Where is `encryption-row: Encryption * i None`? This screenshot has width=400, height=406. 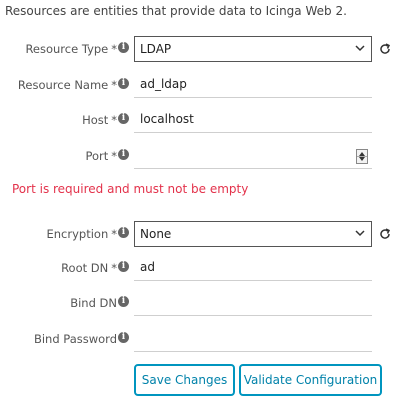
encryption-row: Encryption * i None is located at coordinates (200, 234).